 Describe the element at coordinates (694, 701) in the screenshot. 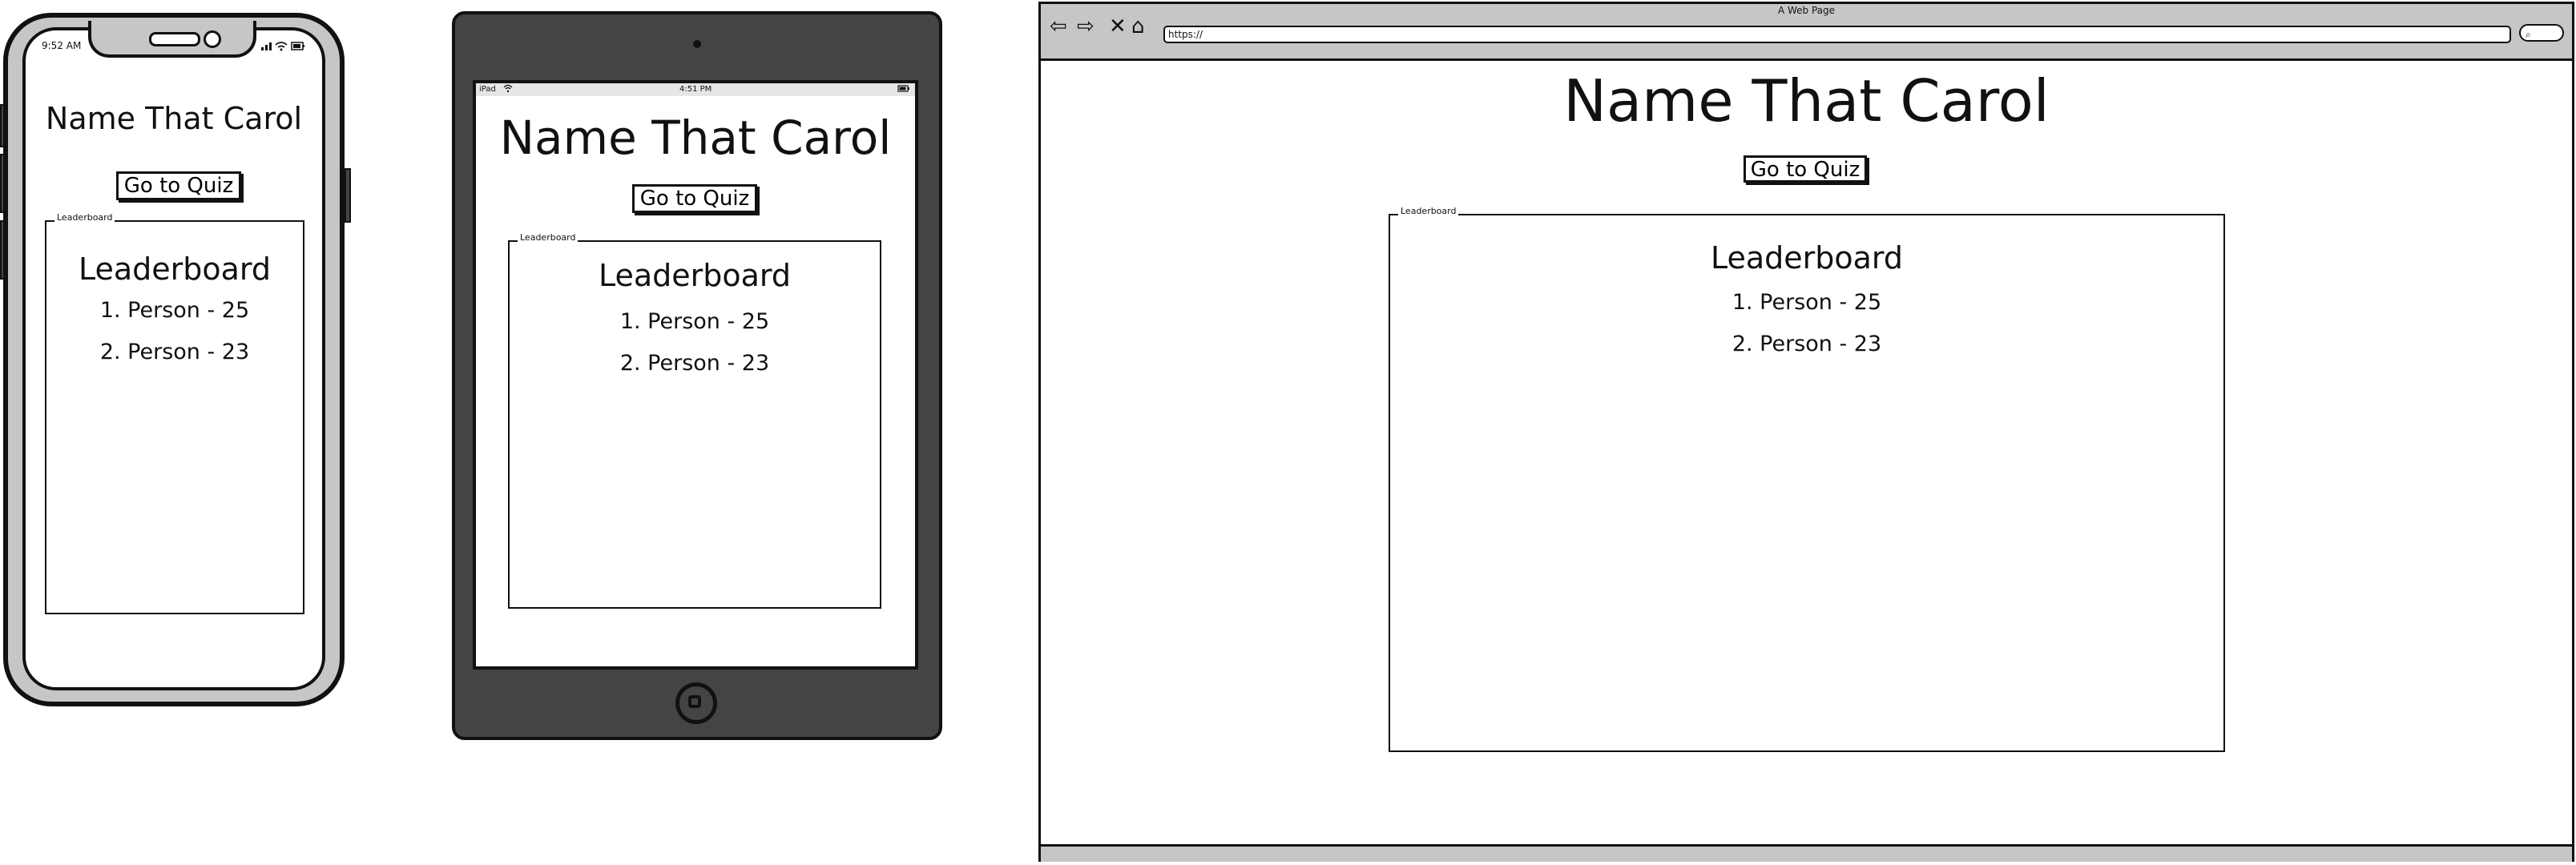

I see `home-square-icon` at that location.